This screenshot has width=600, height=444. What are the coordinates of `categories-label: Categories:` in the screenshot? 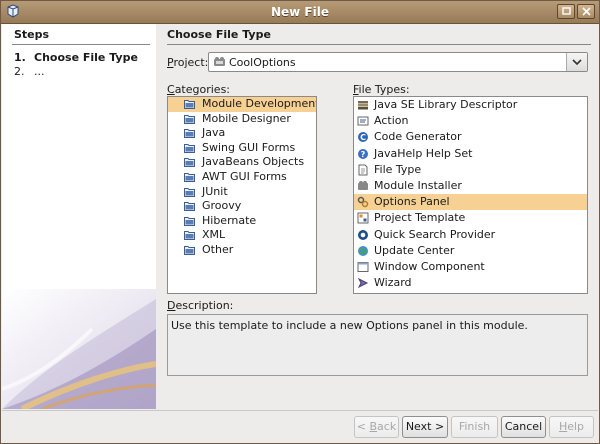 It's located at (198, 89).